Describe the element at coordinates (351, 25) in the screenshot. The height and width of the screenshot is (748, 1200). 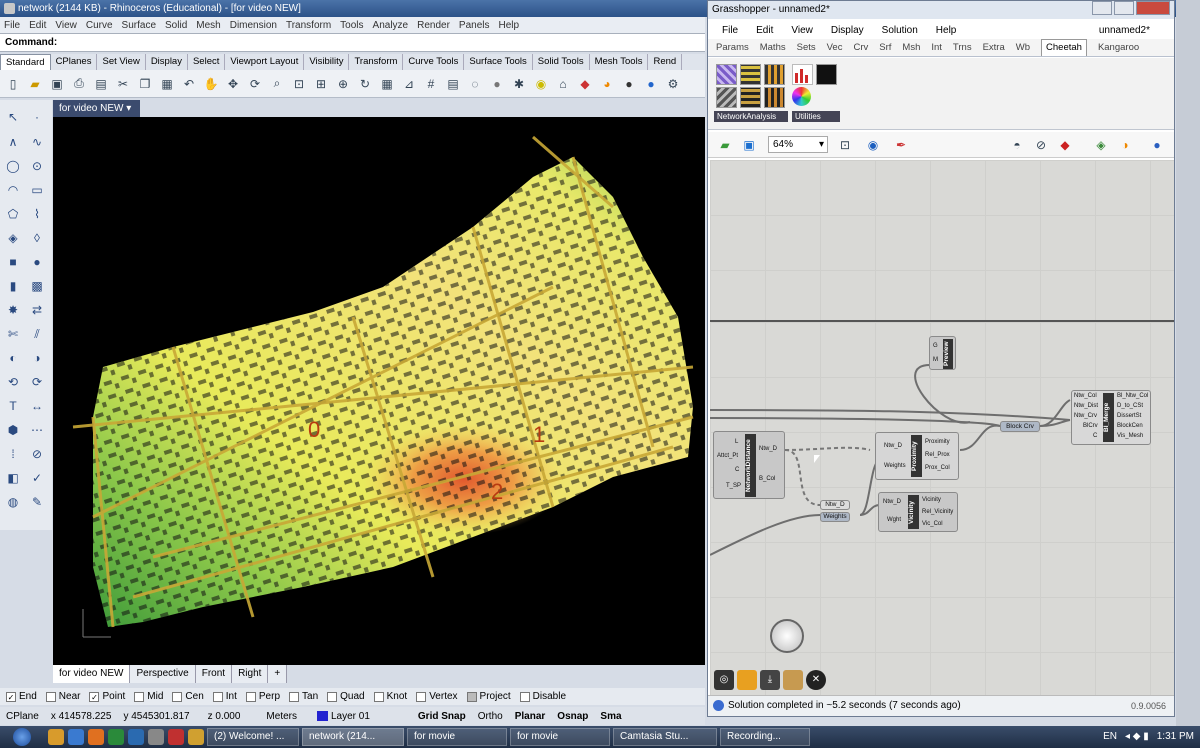
I see `menu-tools: Tools` at that location.